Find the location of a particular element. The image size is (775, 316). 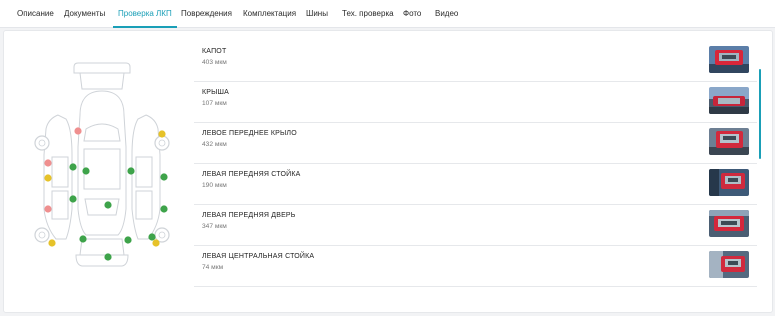

tab-label: Комплектация is located at coordinates (270, 13).